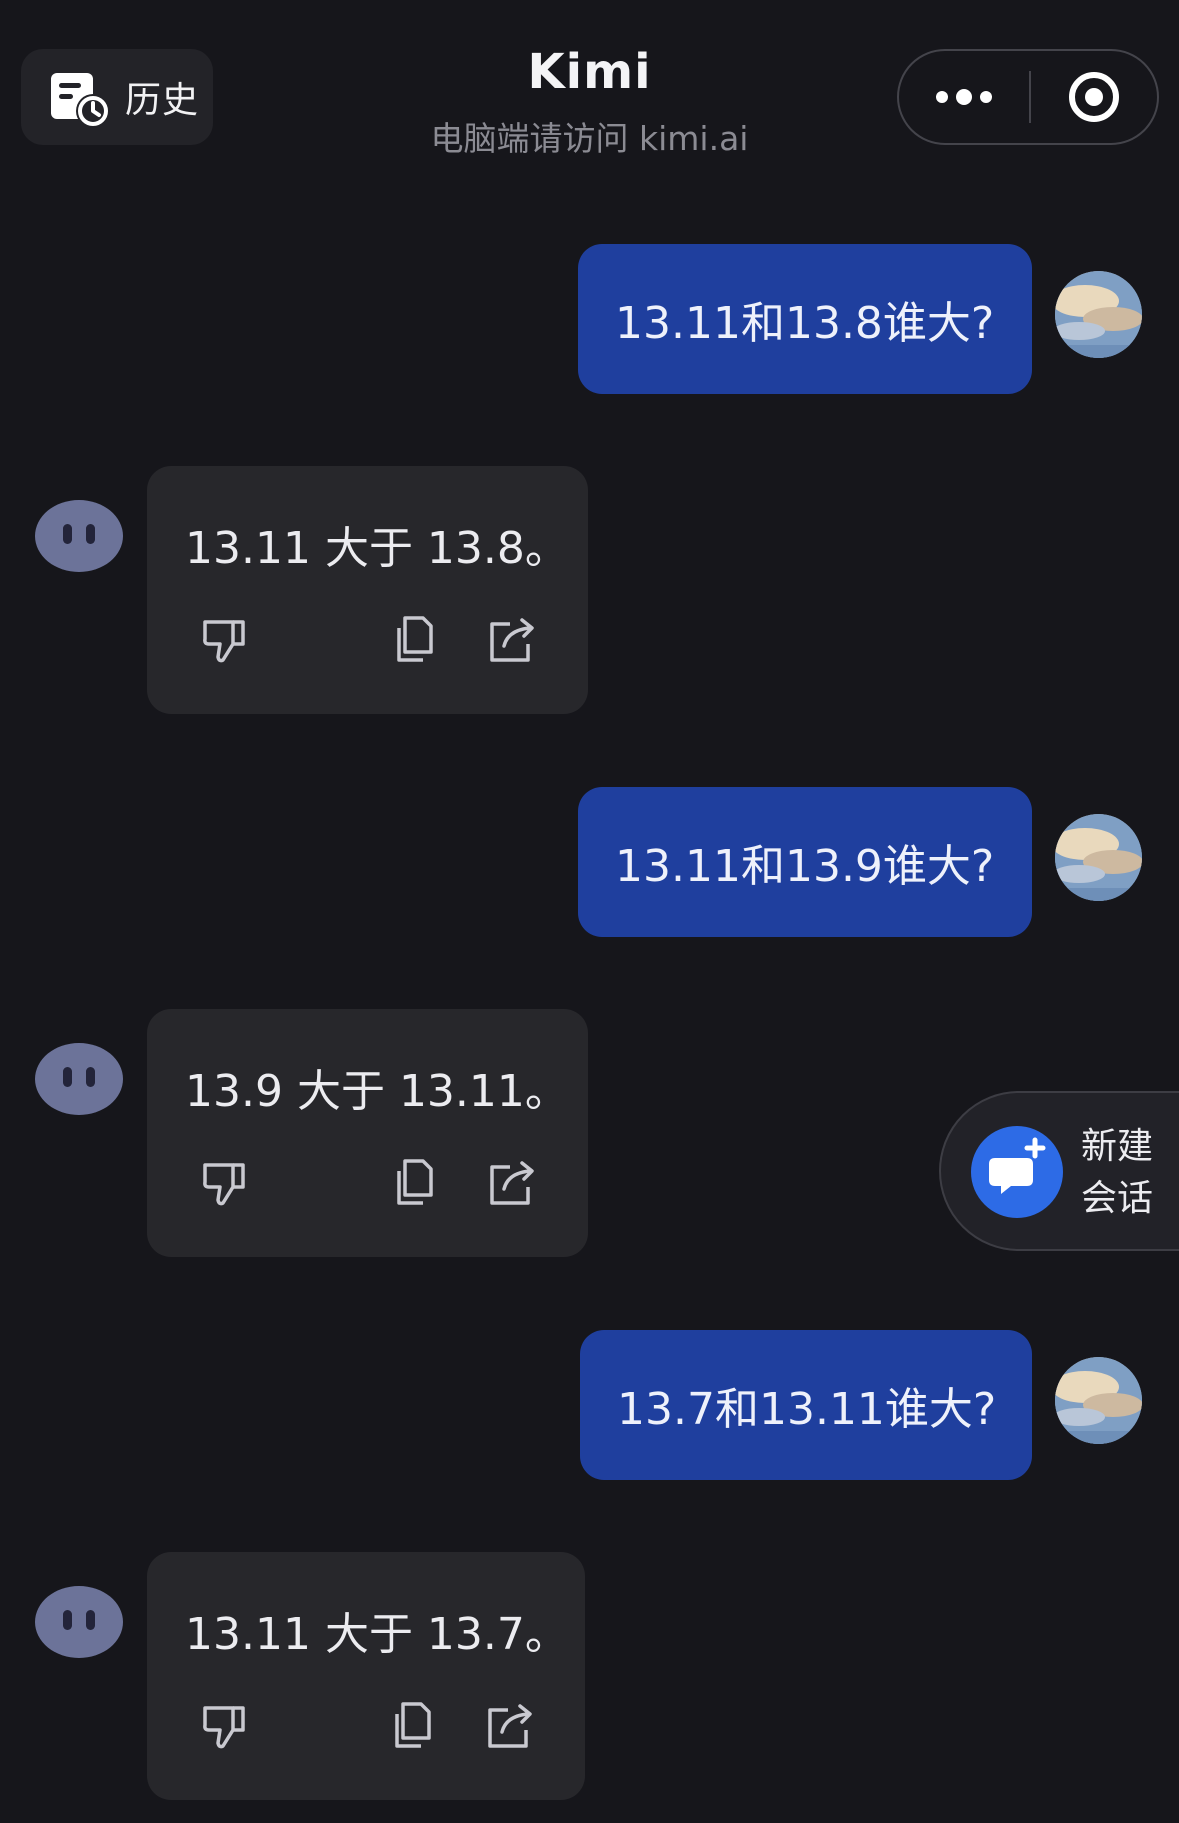 This screenshot has height=1823, width=1179. I want to click on user-message-text: 13.7和13.11谁大?, so click(807, 1409).